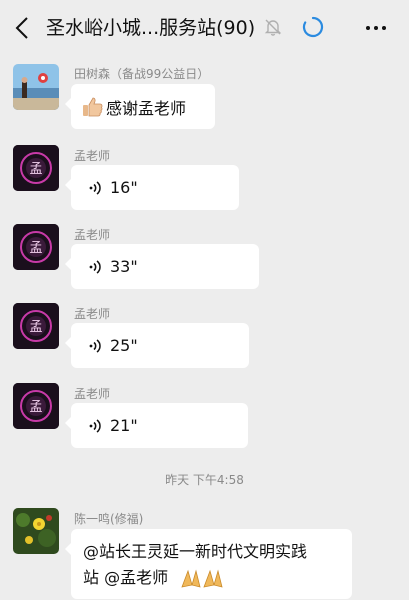 The image size is (409, 600). Describe the element at coordinates (156, 425) in the screenshot. I see `voice-message-bubble: 21"` at that location.